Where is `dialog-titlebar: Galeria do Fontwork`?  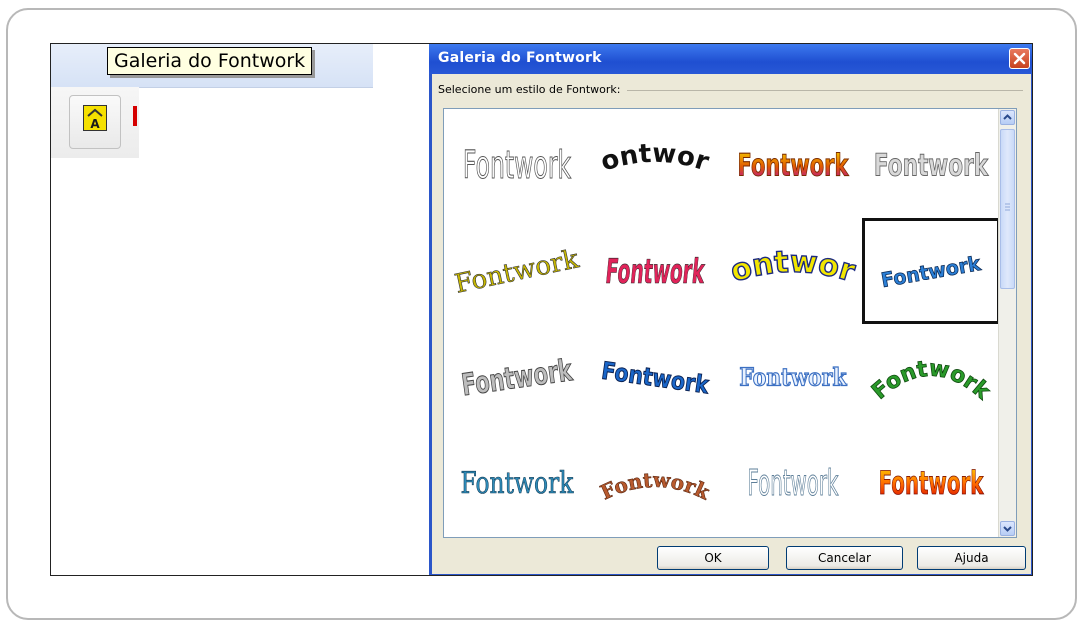 dialog-titlebar: Galeria do Fontwork is located at coordinates (730, 59).